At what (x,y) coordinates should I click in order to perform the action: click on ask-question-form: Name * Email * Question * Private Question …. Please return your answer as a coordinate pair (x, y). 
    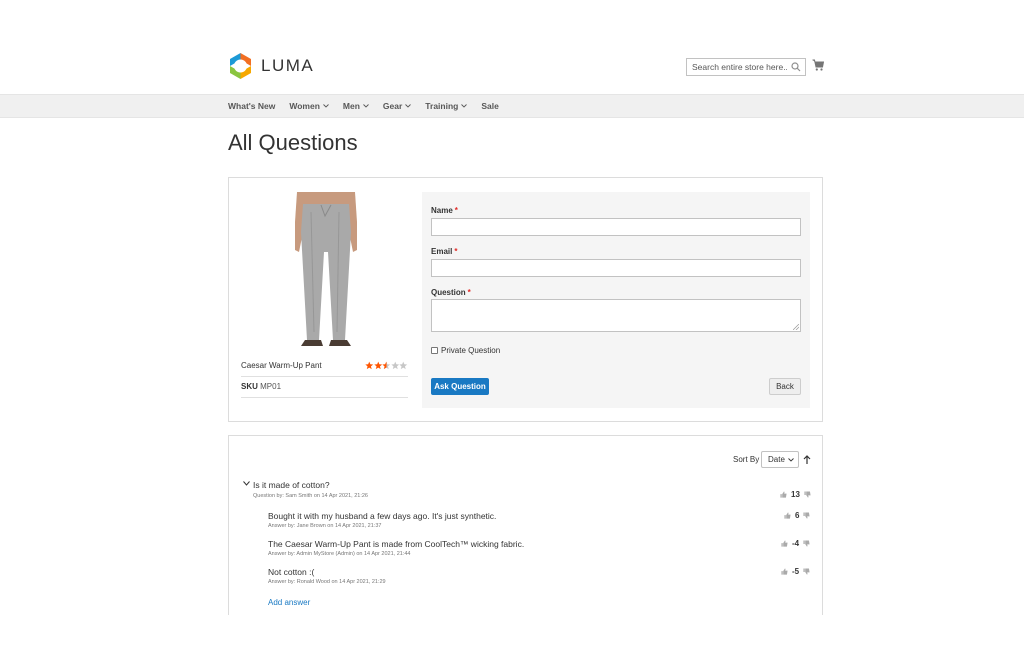
    Looking at the image, I should click on (616, 300).